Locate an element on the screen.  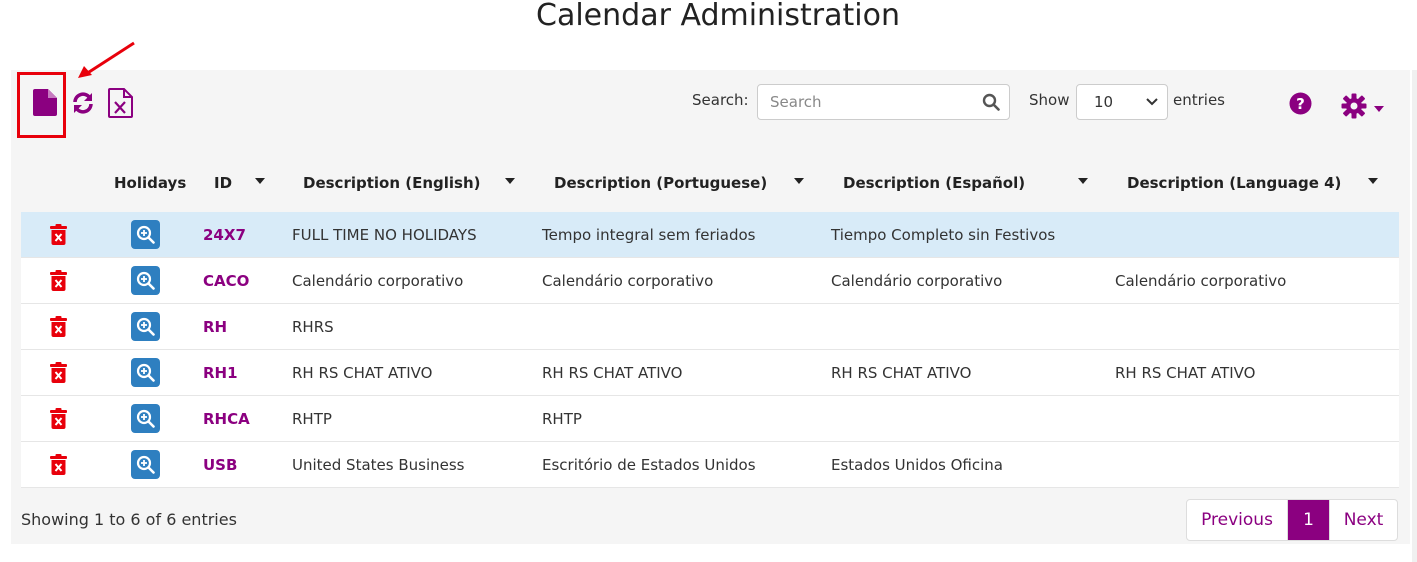
description-english-cell: RH RS CHAT ATIVO is located at coordinates (362, 373).